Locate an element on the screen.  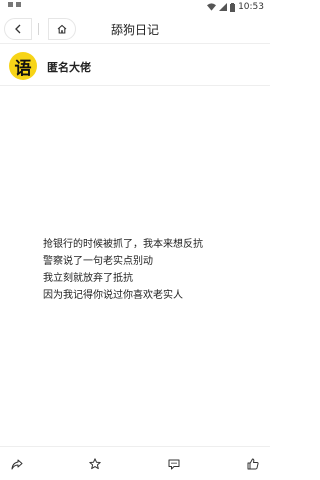
home-button is located at coordinates (62, 29).